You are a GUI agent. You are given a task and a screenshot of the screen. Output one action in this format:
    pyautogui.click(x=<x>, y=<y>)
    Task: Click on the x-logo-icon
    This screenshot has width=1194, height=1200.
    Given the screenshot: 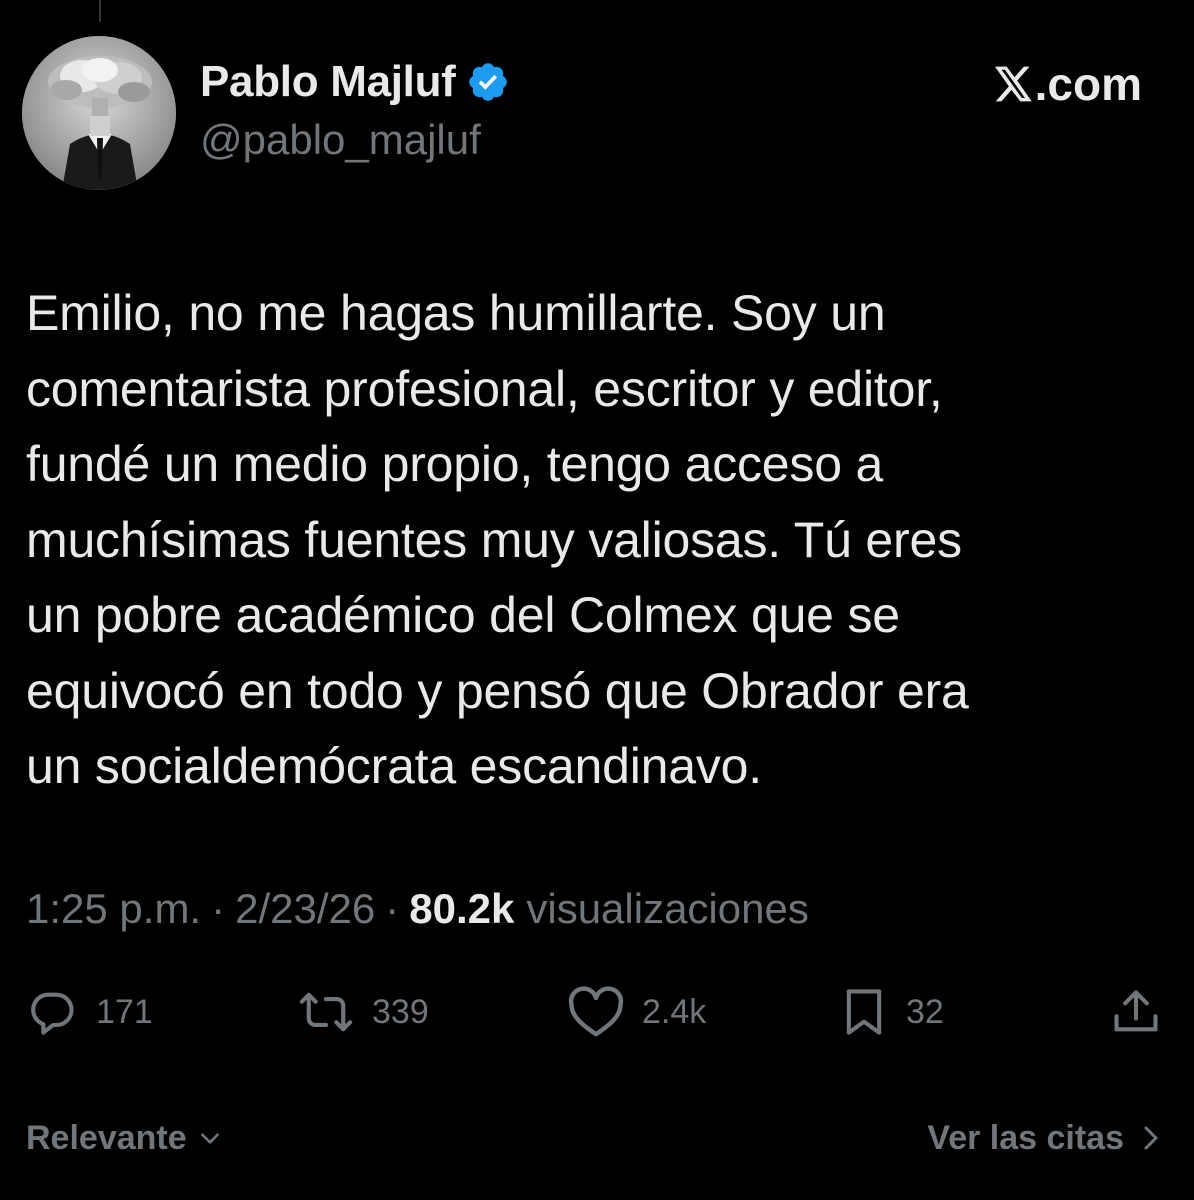 What is the action you would take?
    pyautogui.click(x=1013, y=84)
    